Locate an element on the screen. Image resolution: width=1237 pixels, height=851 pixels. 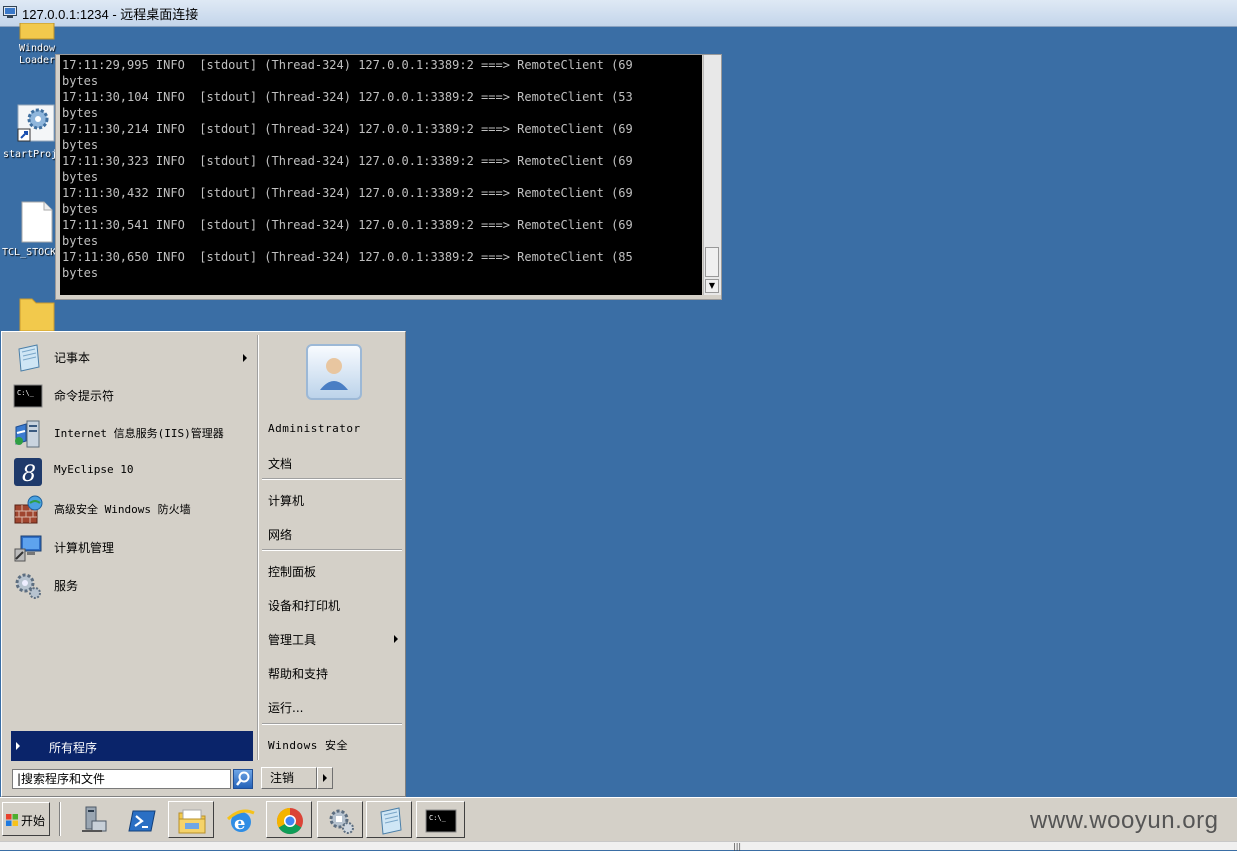
chevron-right-icon is located at coordinates (325, 778).